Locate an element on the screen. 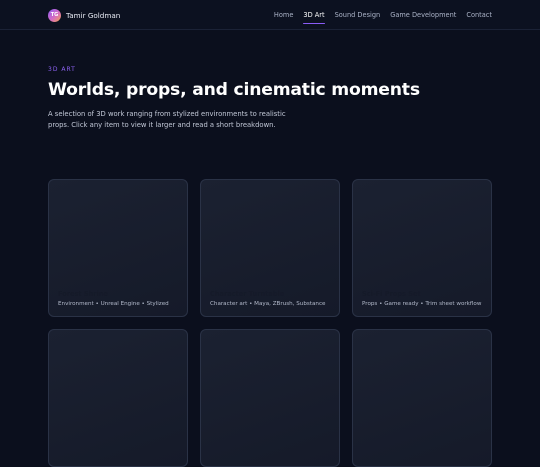  page-title: Worlds, props, and cinematic moments is located at coordinates (234, 90).